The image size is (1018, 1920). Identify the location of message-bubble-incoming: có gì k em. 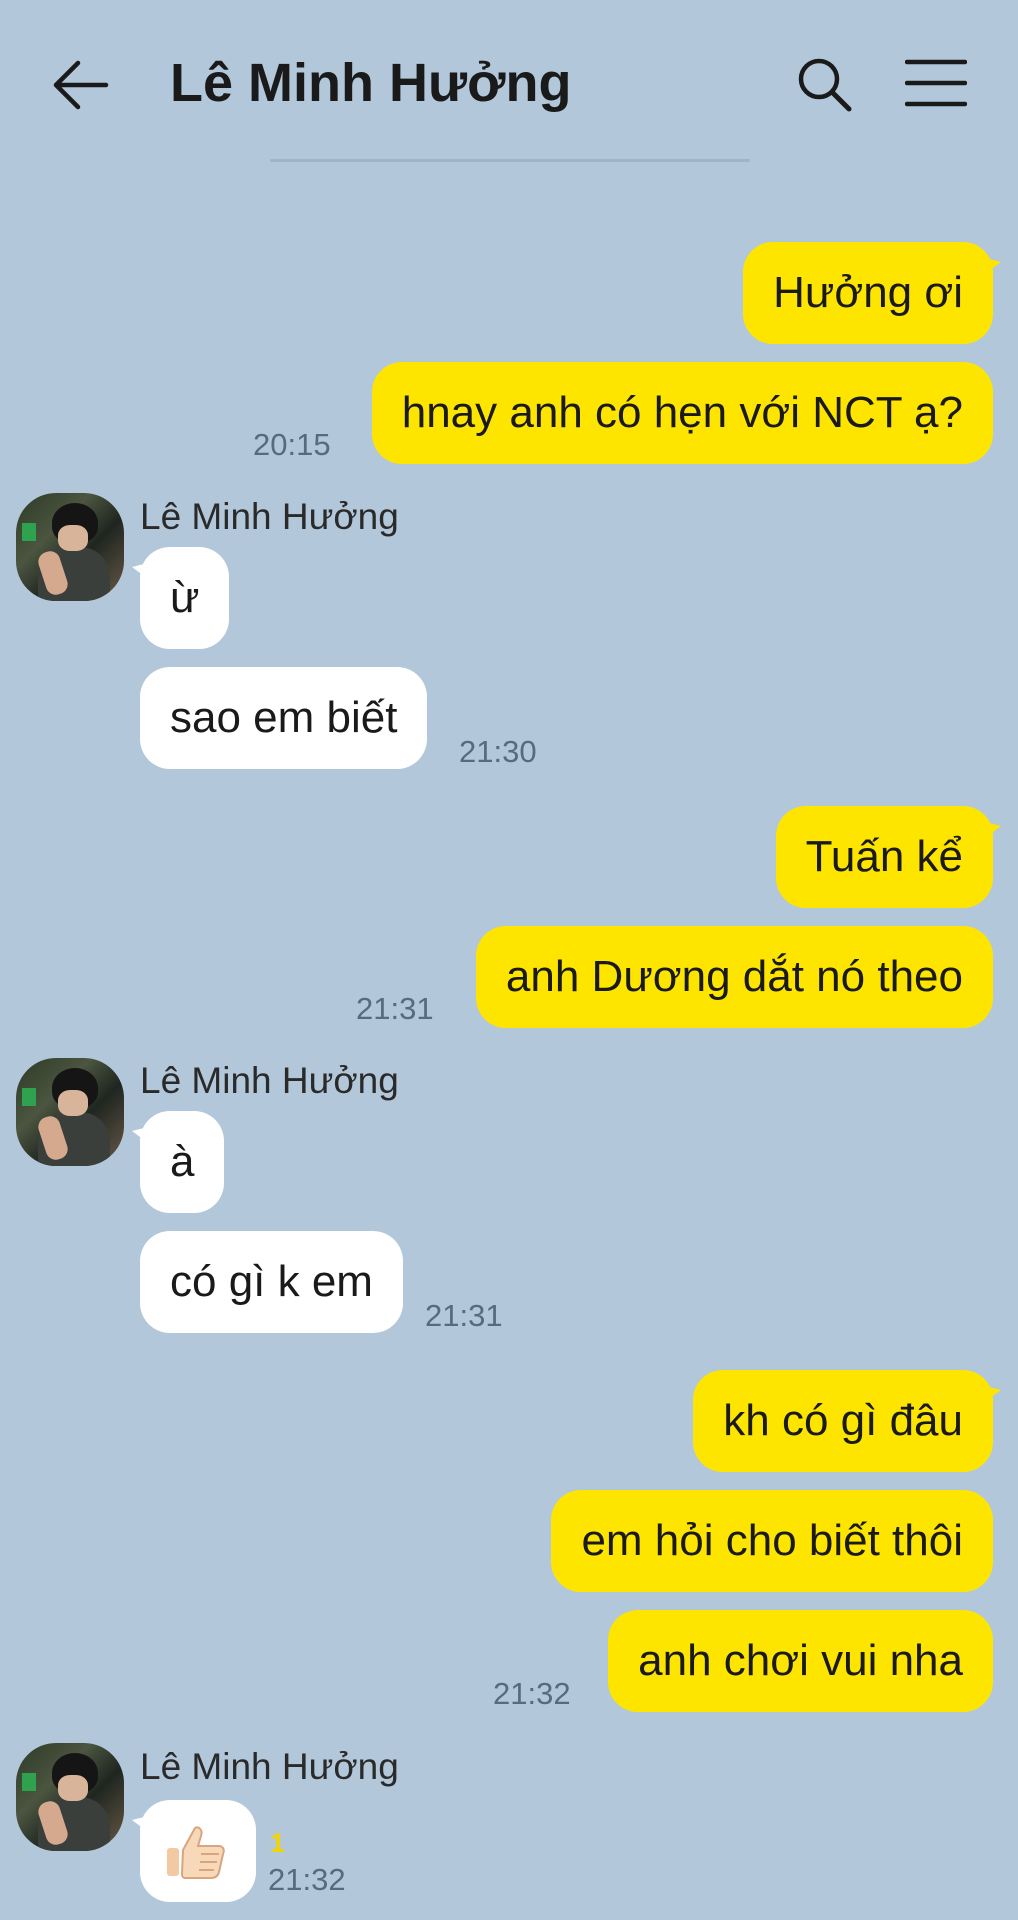
(271, 1282).